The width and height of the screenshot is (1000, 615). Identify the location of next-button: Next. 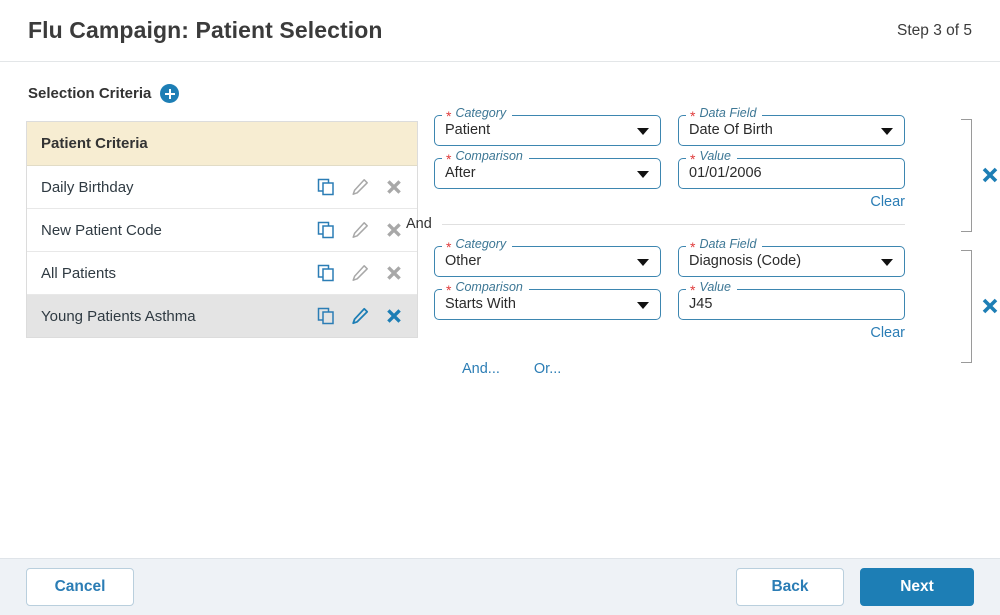
(917, 587).